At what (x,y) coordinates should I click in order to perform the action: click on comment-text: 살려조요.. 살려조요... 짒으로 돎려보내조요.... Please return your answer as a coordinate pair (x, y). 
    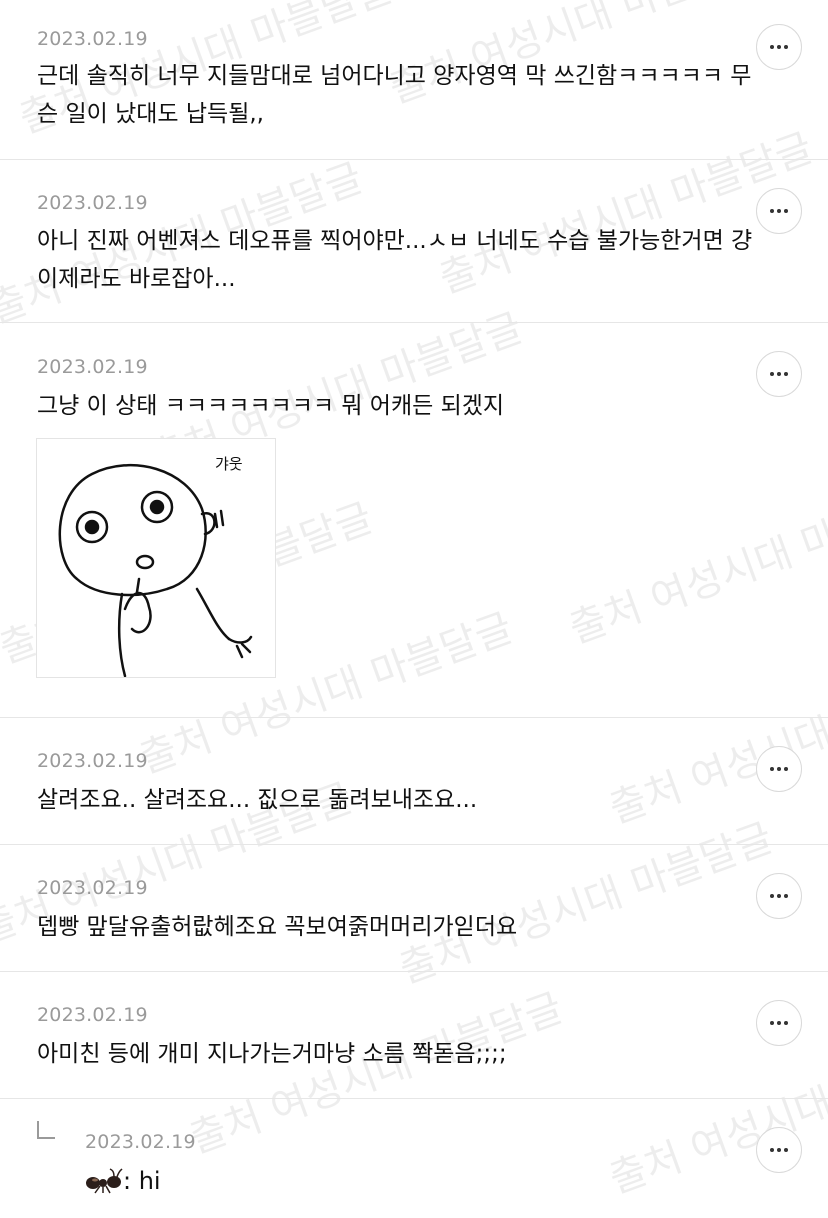
    Looking at the image, I should click on (257, 800).